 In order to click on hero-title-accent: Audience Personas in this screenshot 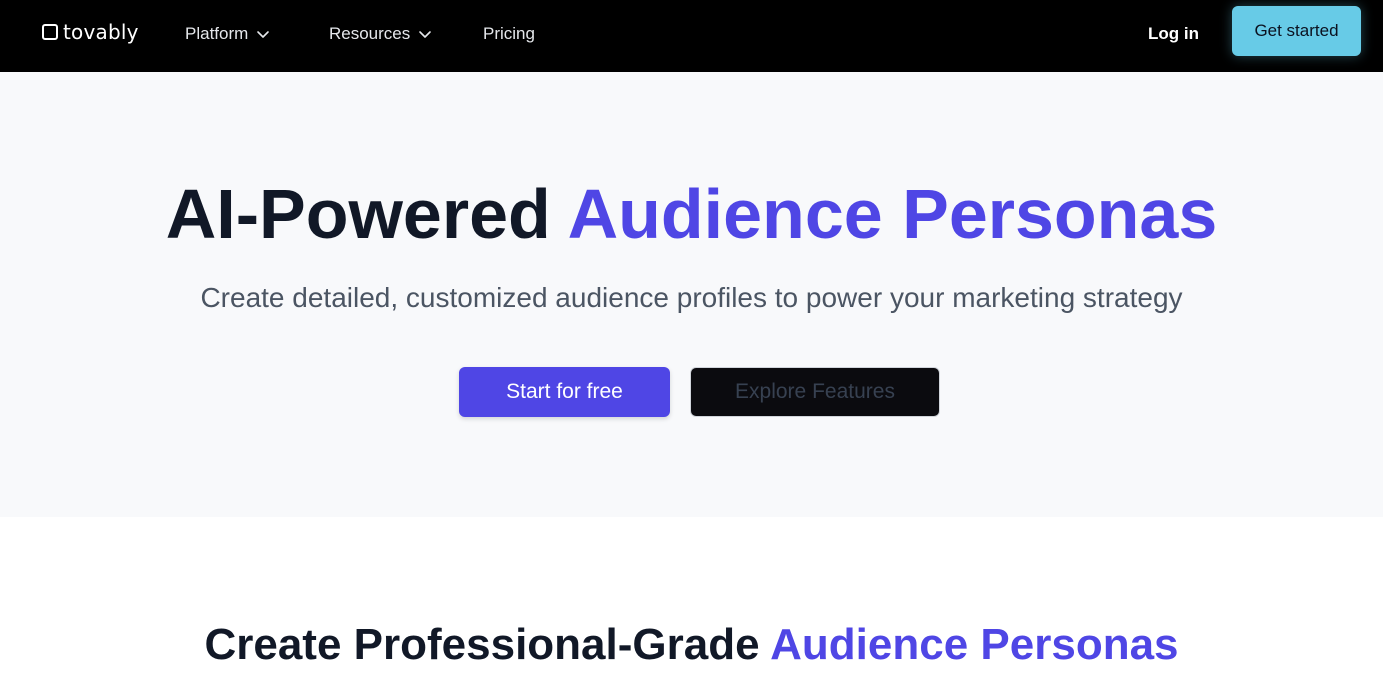, I will do `click(892, 214)`.